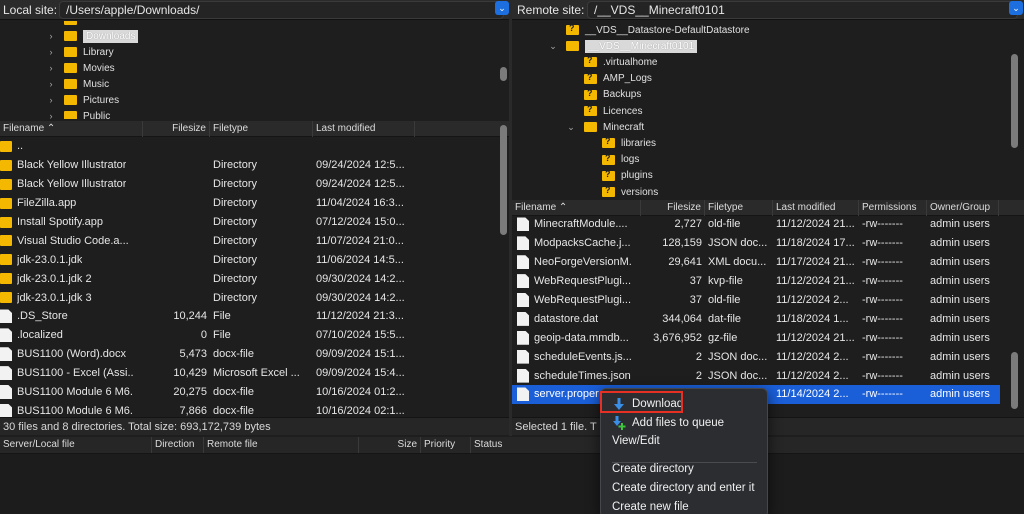  What do you see at coordinates (649, 30) in the screenshot?
I see `remote-tree-item: __VDS__Datastore-DefaultDatastore` at bounding box center [649, 30].